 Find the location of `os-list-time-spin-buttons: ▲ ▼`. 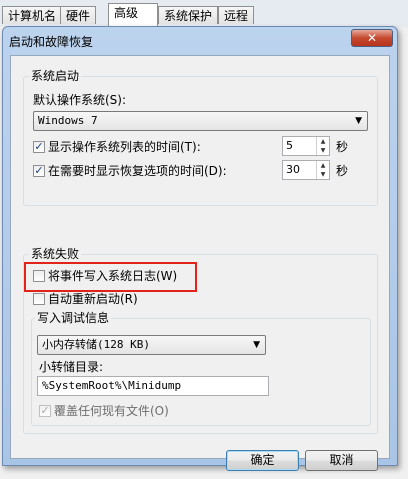

os-list-time-spin-buttons: ▲ ▼ is located at coordinates (322, 146).